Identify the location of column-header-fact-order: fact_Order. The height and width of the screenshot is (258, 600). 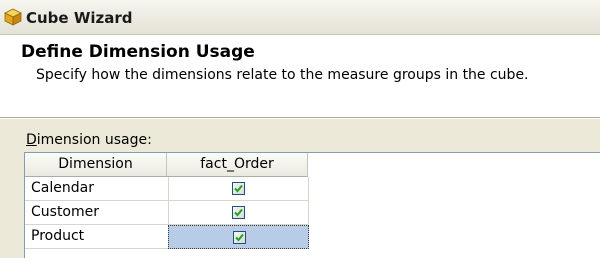
(237, 165).